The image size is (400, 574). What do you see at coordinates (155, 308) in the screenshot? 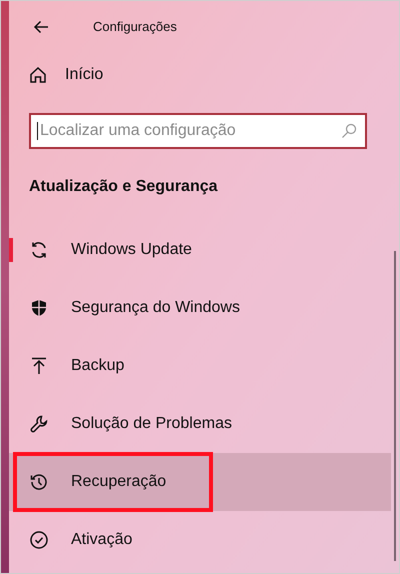
I see `nav-item-label: Segurança do Windows` at bounding box center [155, 308].